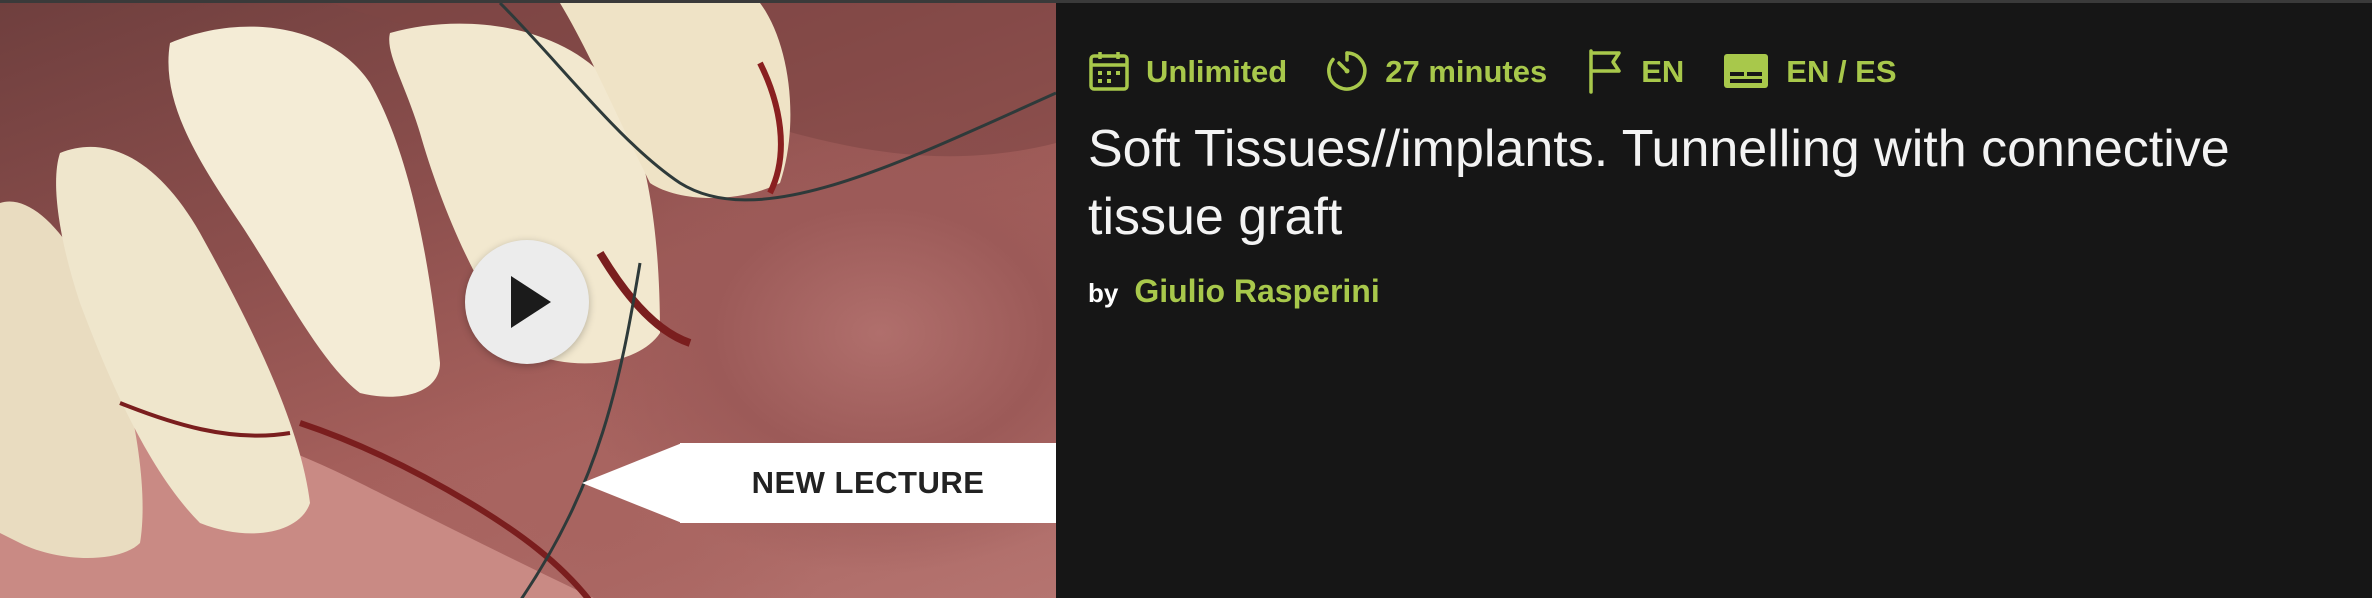 This screenshot has height=598, width=2372. I want to click on duration-meta: 27 minutes, so click(1436, 71).